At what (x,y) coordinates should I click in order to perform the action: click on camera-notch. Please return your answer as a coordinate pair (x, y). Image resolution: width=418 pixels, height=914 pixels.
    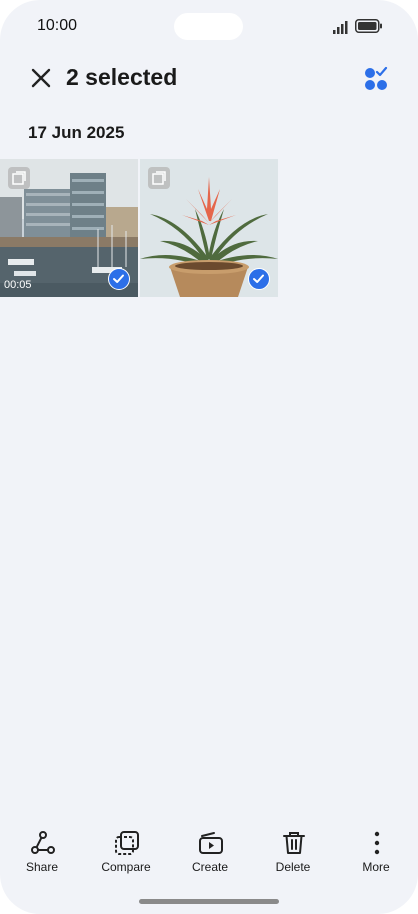
    Looking at the image, I should click on (208, 26).